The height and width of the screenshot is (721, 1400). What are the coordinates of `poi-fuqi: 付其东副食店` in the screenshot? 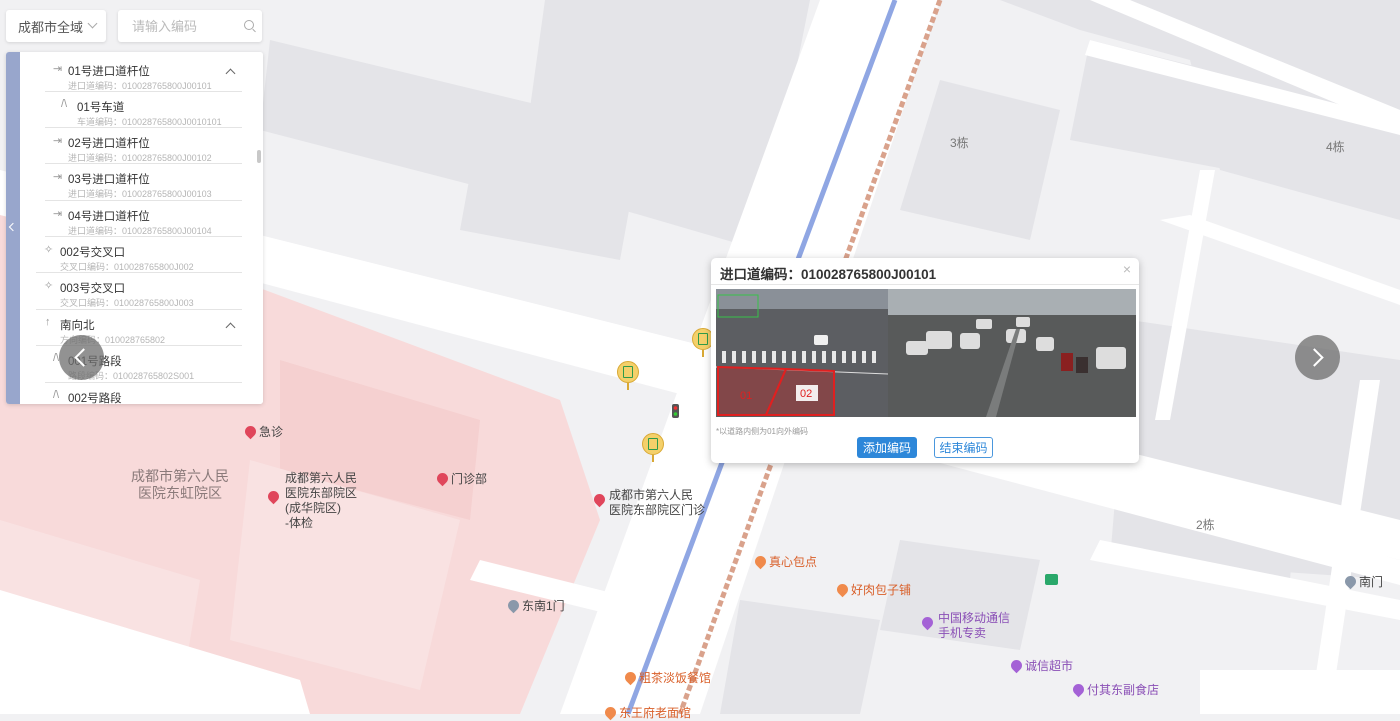 It's located at (1114, 689).